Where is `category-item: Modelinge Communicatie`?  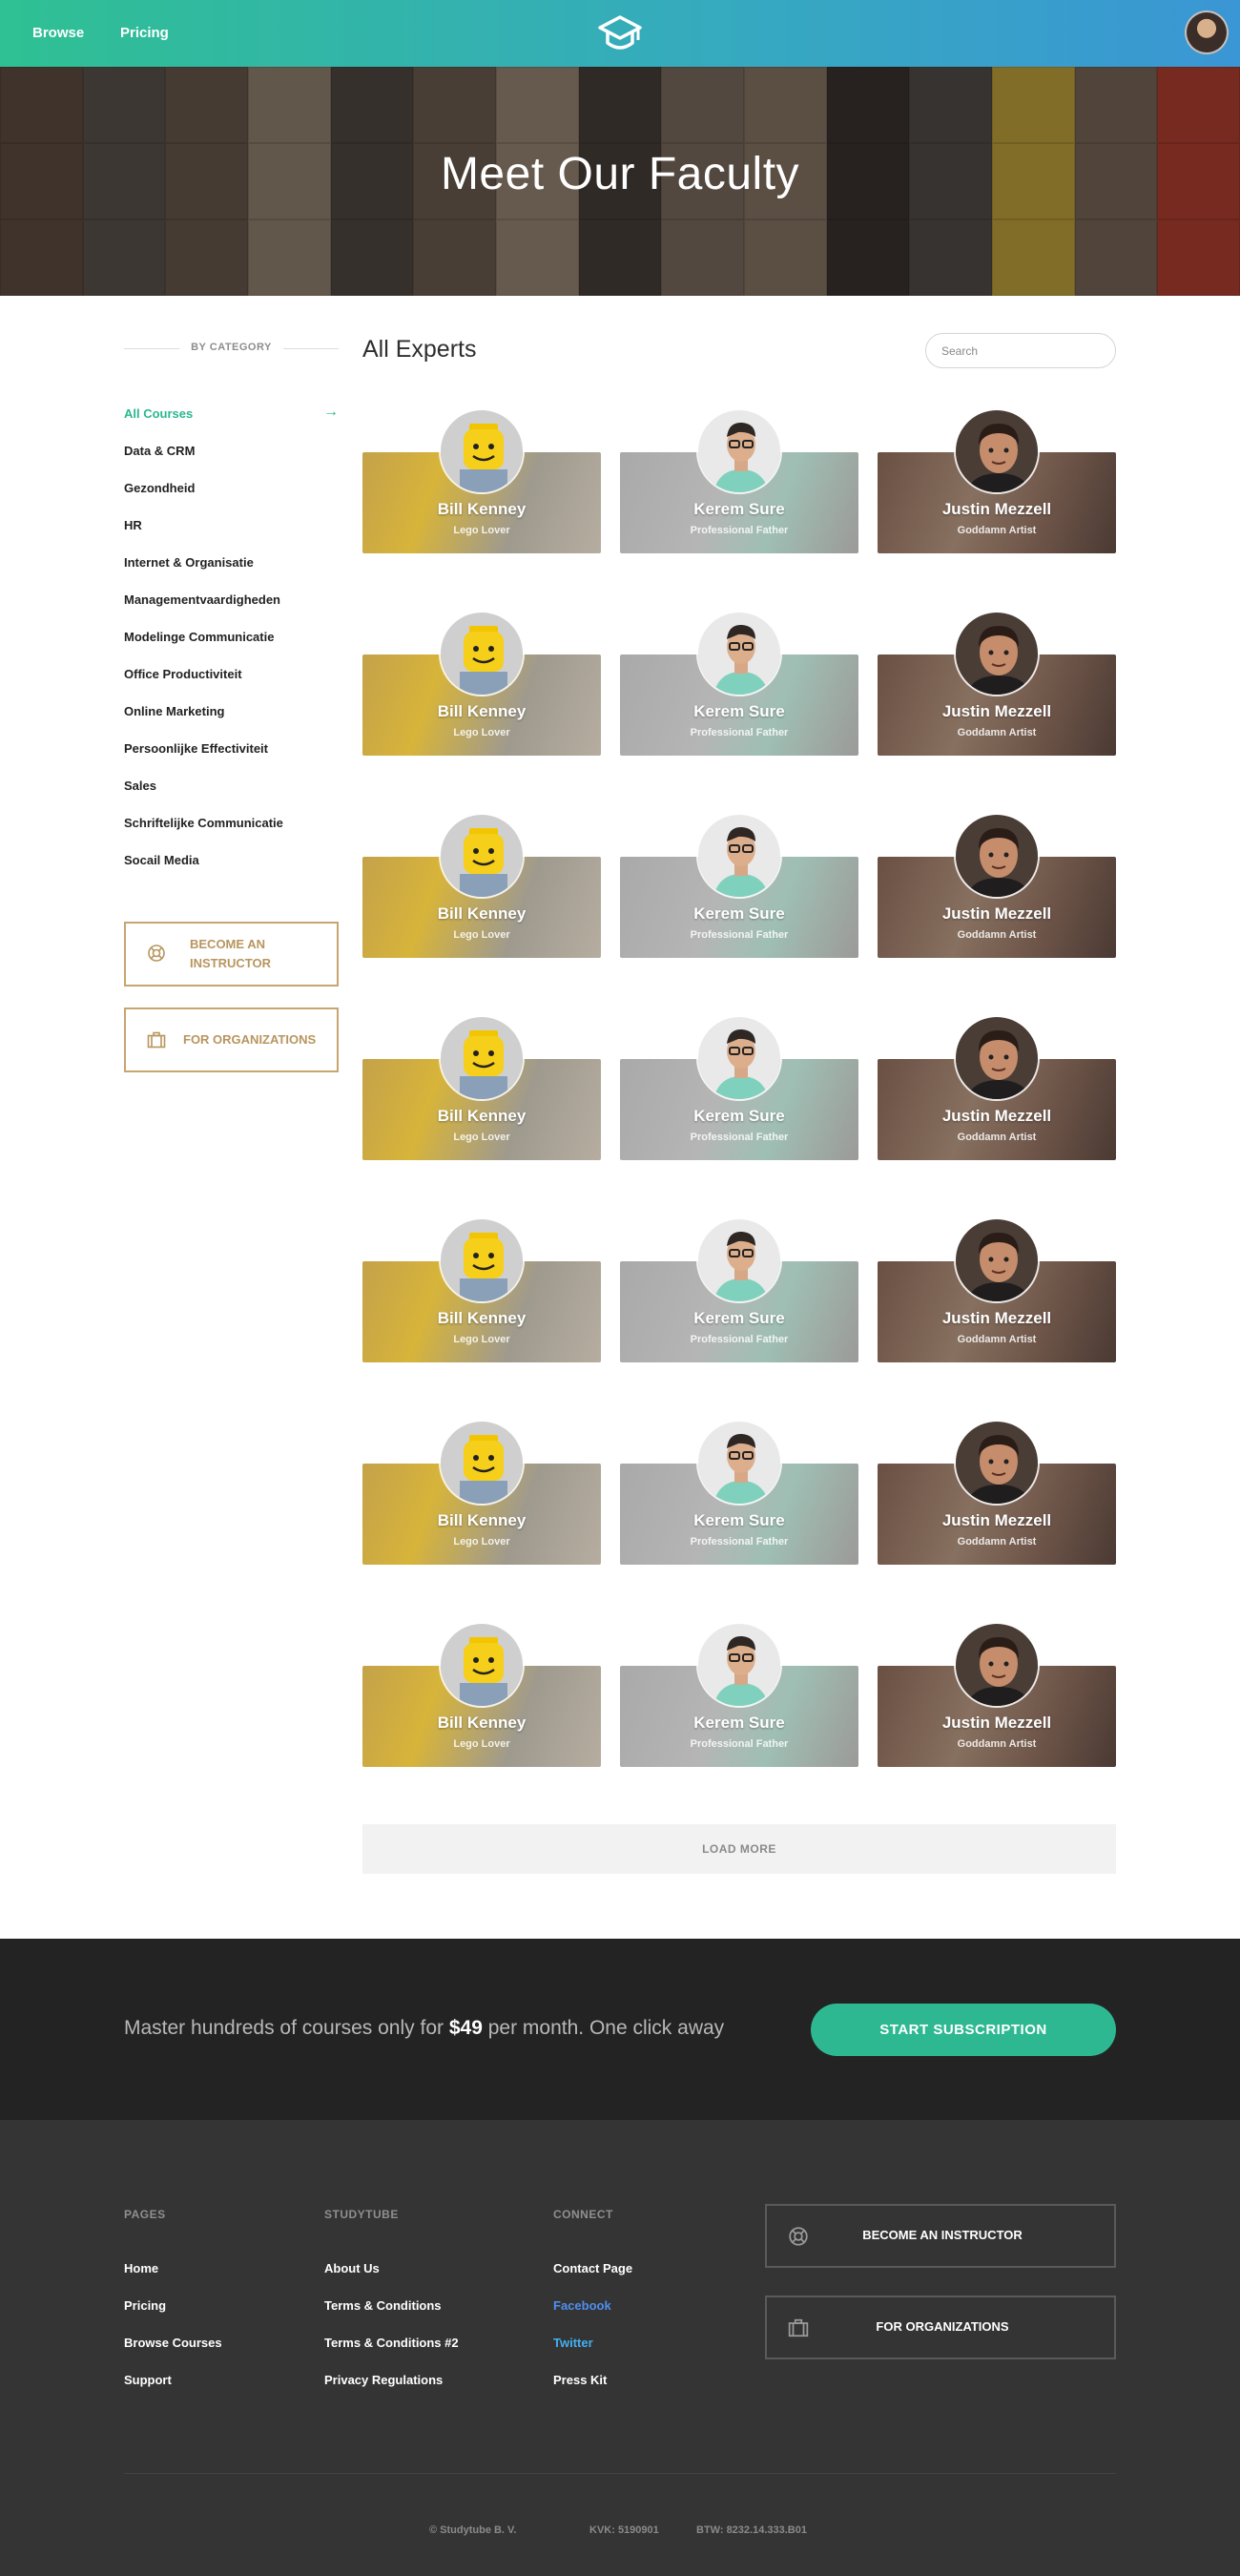 category-item: Modelinge Communicatie is located at coordinates (231, 648).